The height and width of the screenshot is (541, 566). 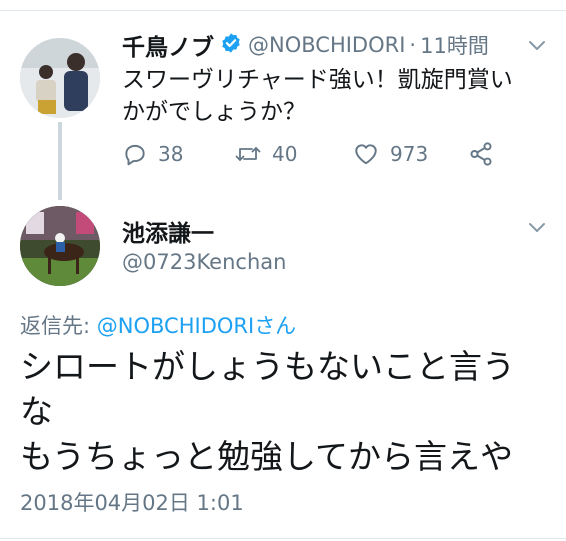 I want to click on original-tweet-header: 千鳥ノブ @NOBCHIDORI · 11時間, so click(x=305, y=45).